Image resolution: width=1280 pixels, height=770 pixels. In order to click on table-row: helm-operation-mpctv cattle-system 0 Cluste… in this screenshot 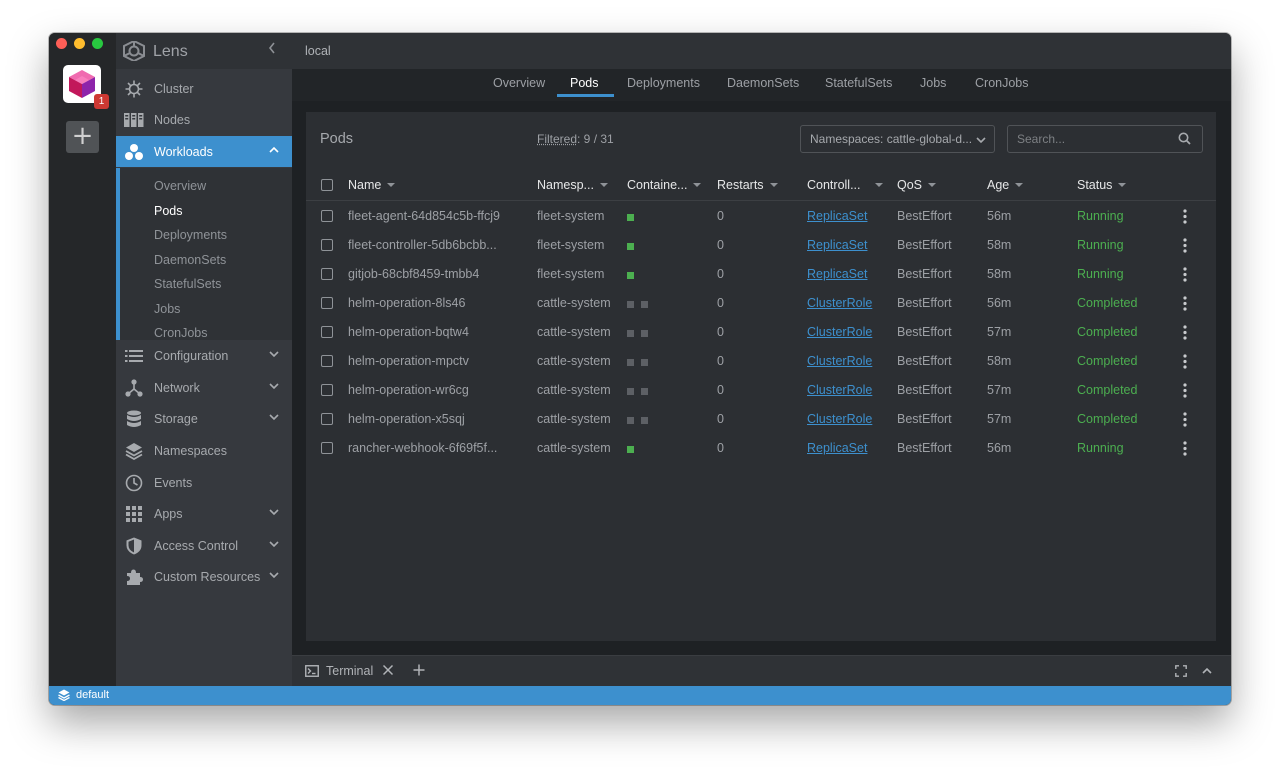, I will do `click(761, 361)`.